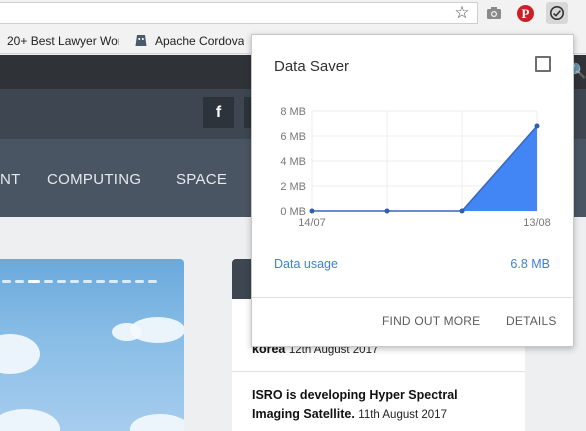  I want to click on news-title-line-2: Imaging Satellite., so click(303, 414).